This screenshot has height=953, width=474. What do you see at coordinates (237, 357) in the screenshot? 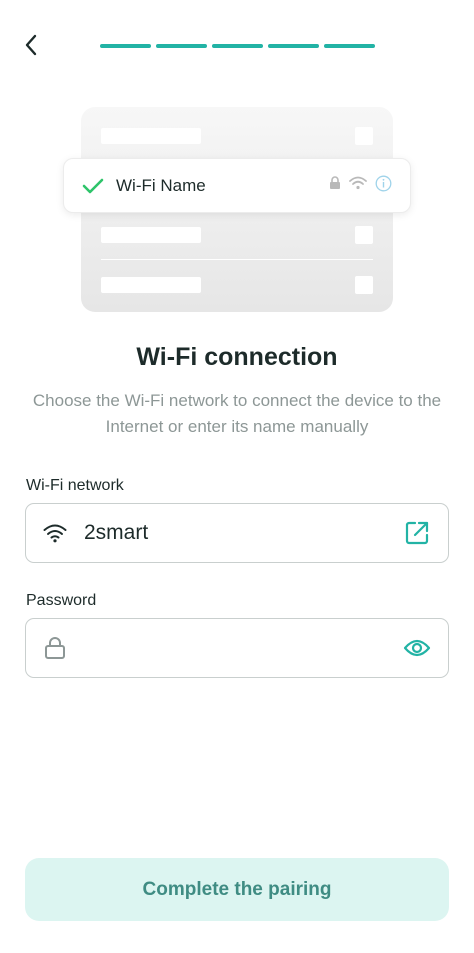
I see `page-title: Wi-Fi connection` at bounding box center [237, 357].